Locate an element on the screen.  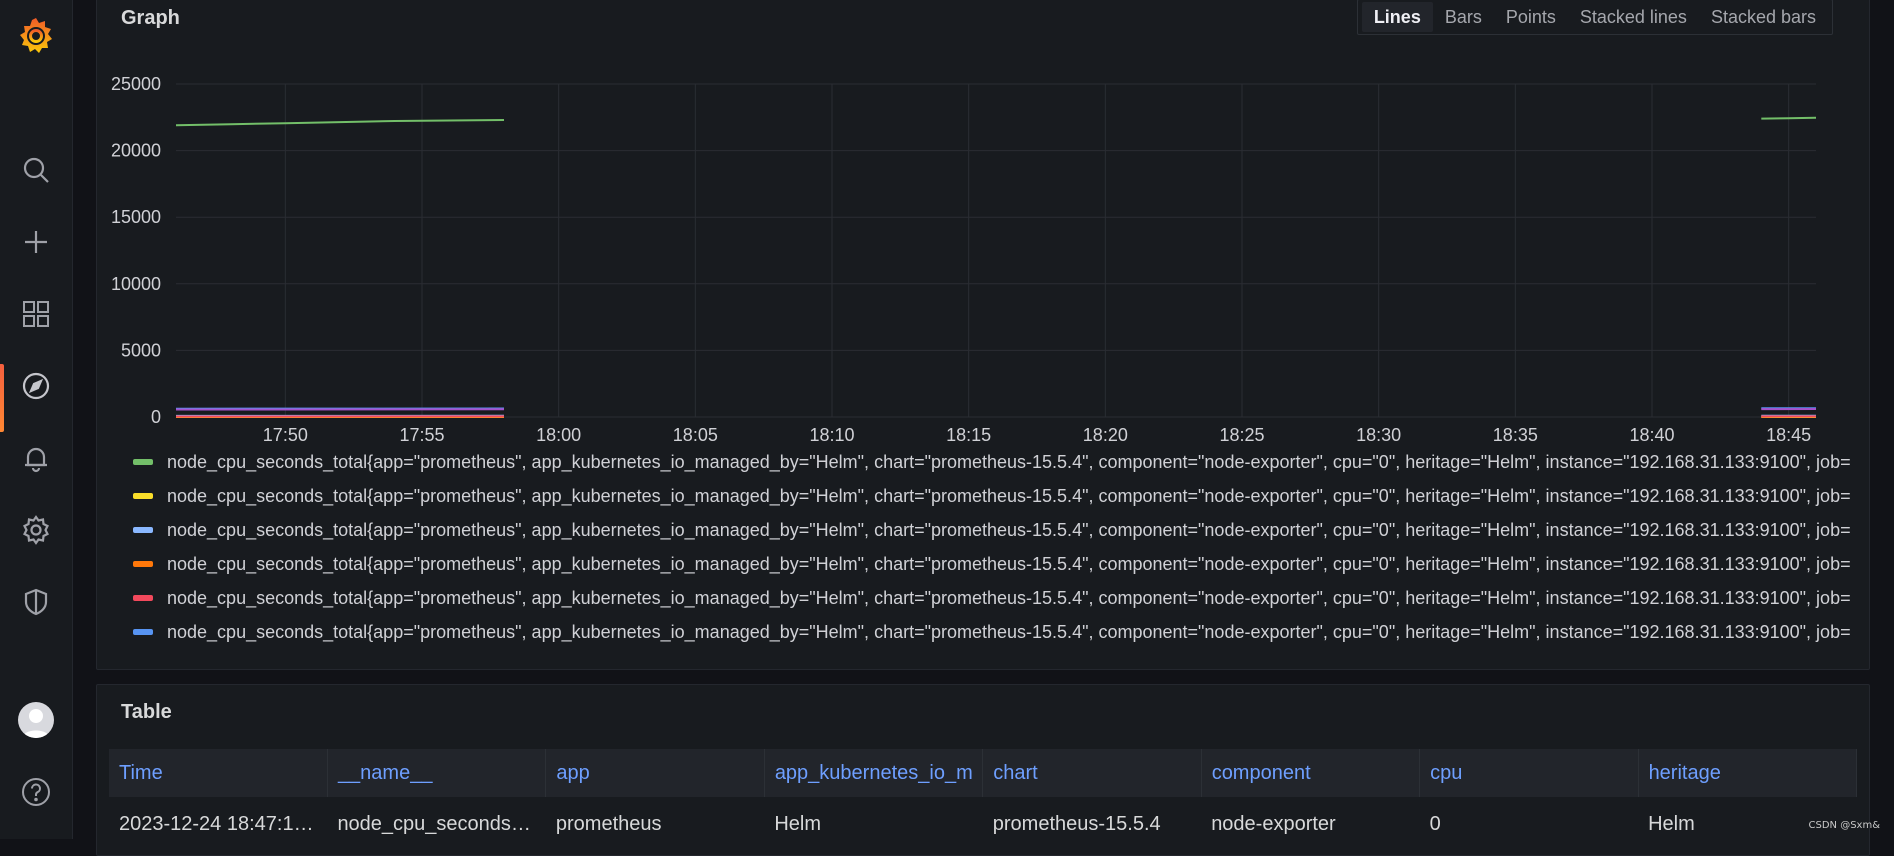
x-tick-label: 18:25 is located at coordinates (1241, 435).